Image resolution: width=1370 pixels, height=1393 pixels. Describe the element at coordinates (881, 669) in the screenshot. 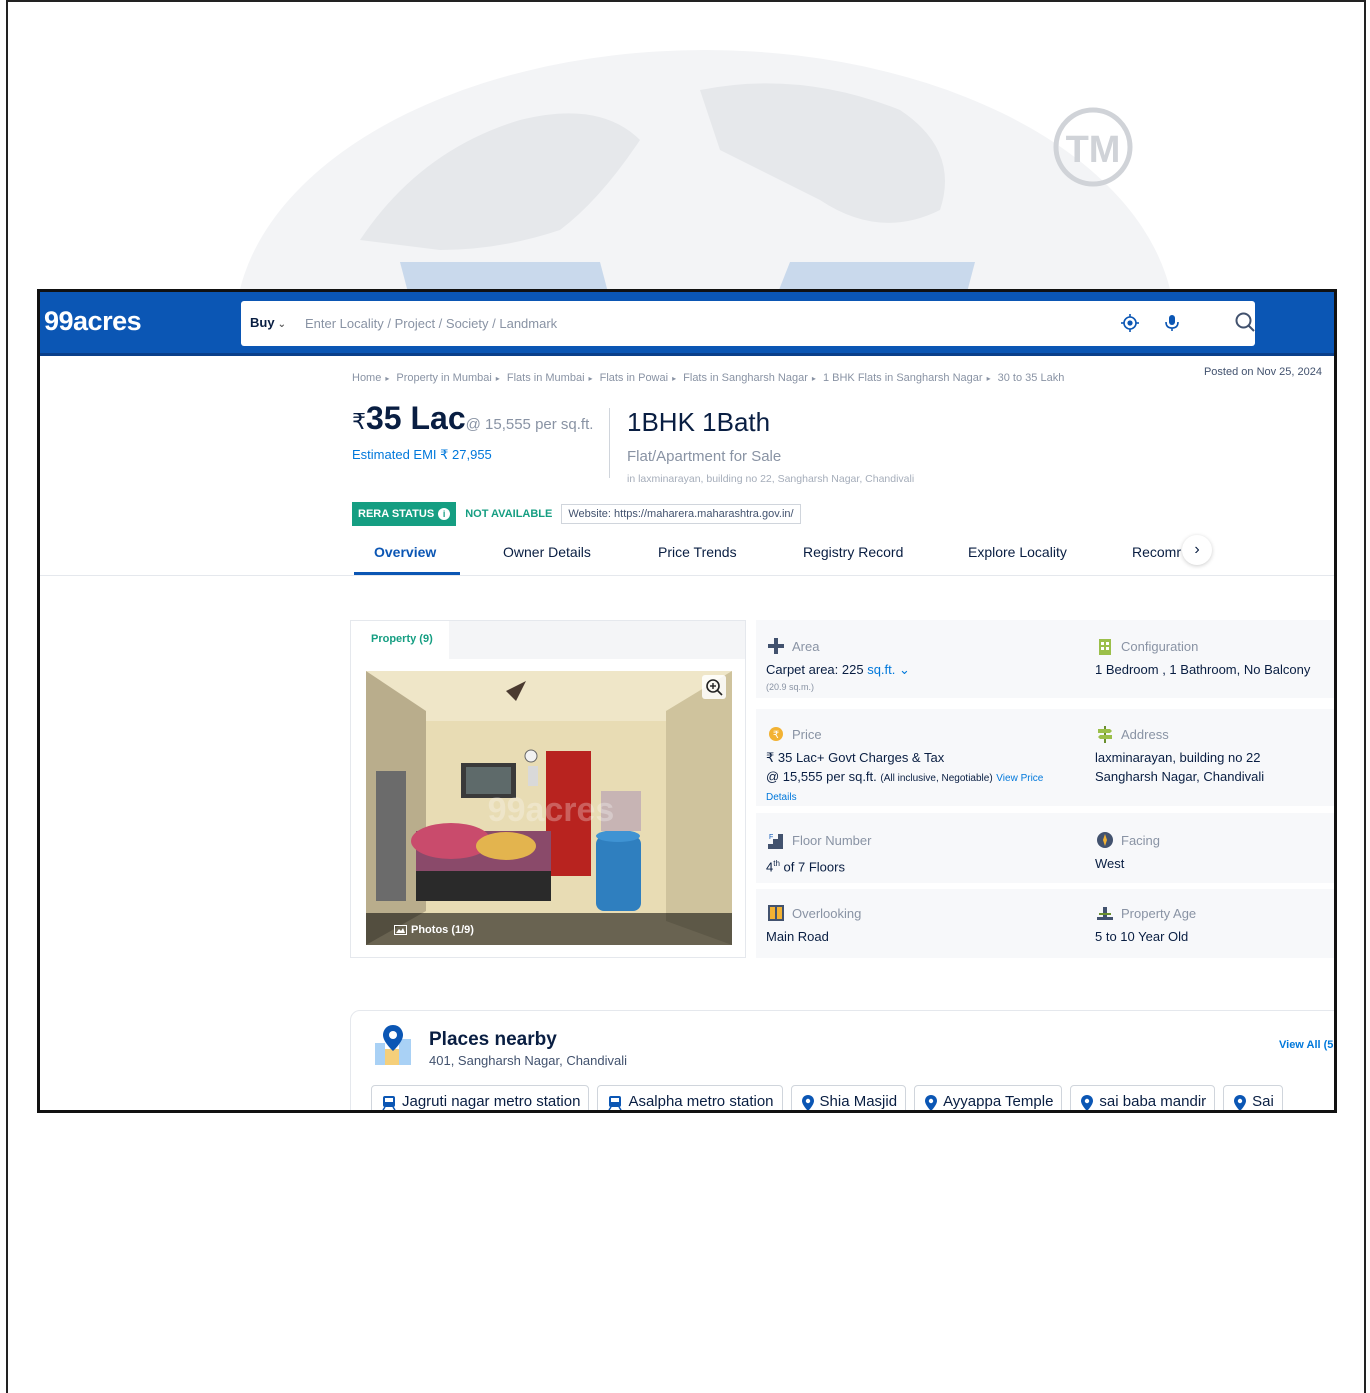

I see `area-unit-dropdown: sq.ft.` at that location.